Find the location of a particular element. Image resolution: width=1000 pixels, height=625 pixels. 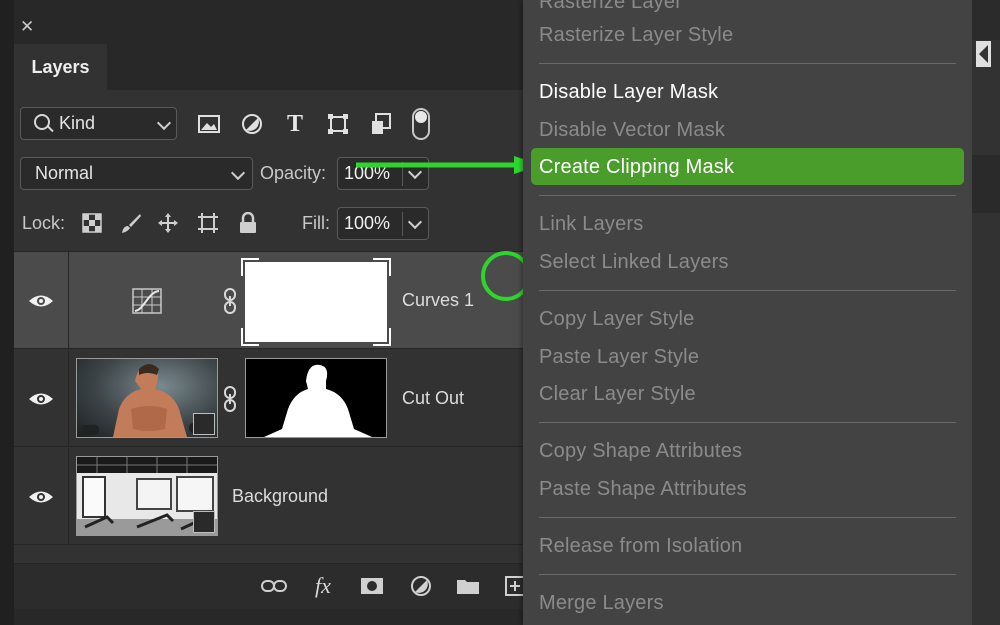

lock-artboard-icon is located at coordinates (208, 223).